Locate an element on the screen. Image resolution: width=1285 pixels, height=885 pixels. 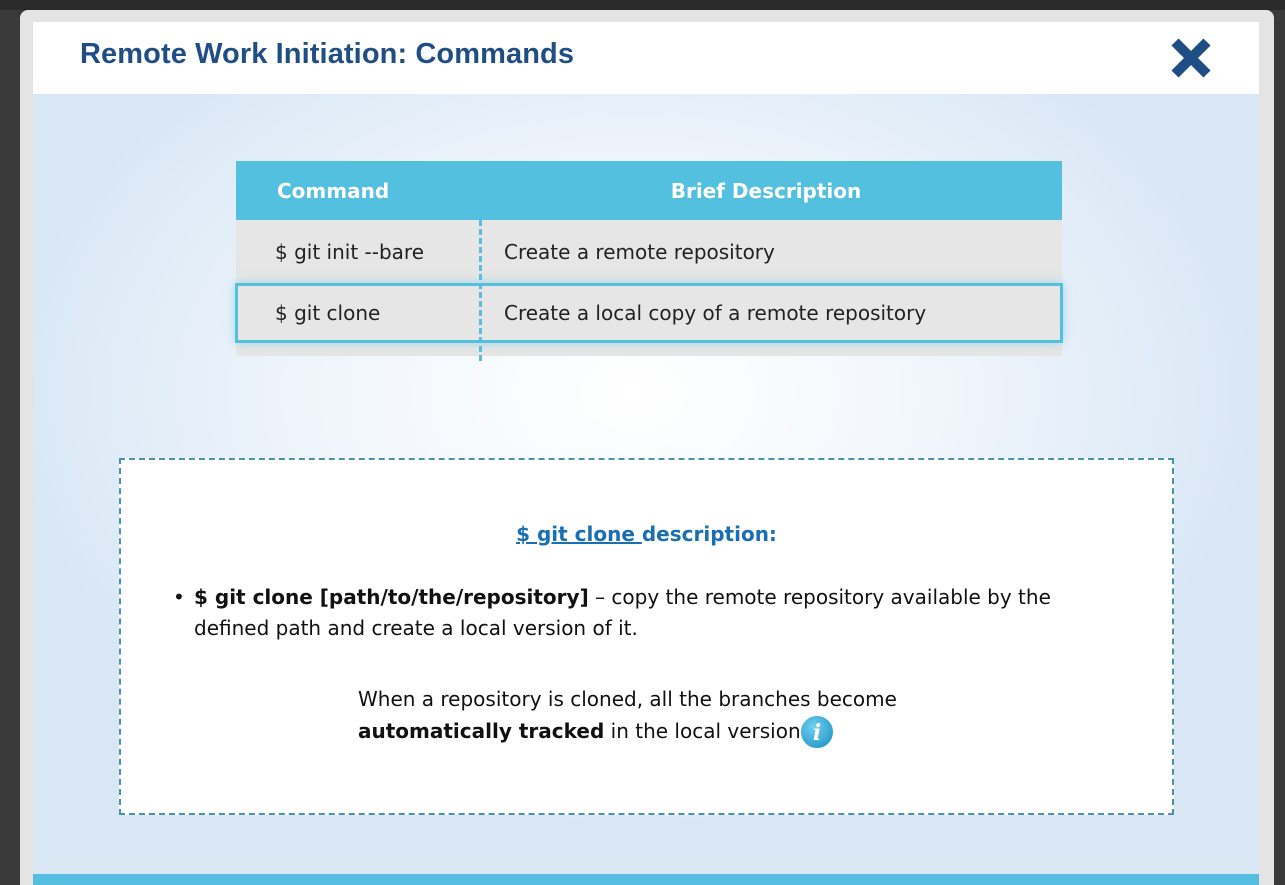
table-footer-strip is located at coordinates (649, 349).